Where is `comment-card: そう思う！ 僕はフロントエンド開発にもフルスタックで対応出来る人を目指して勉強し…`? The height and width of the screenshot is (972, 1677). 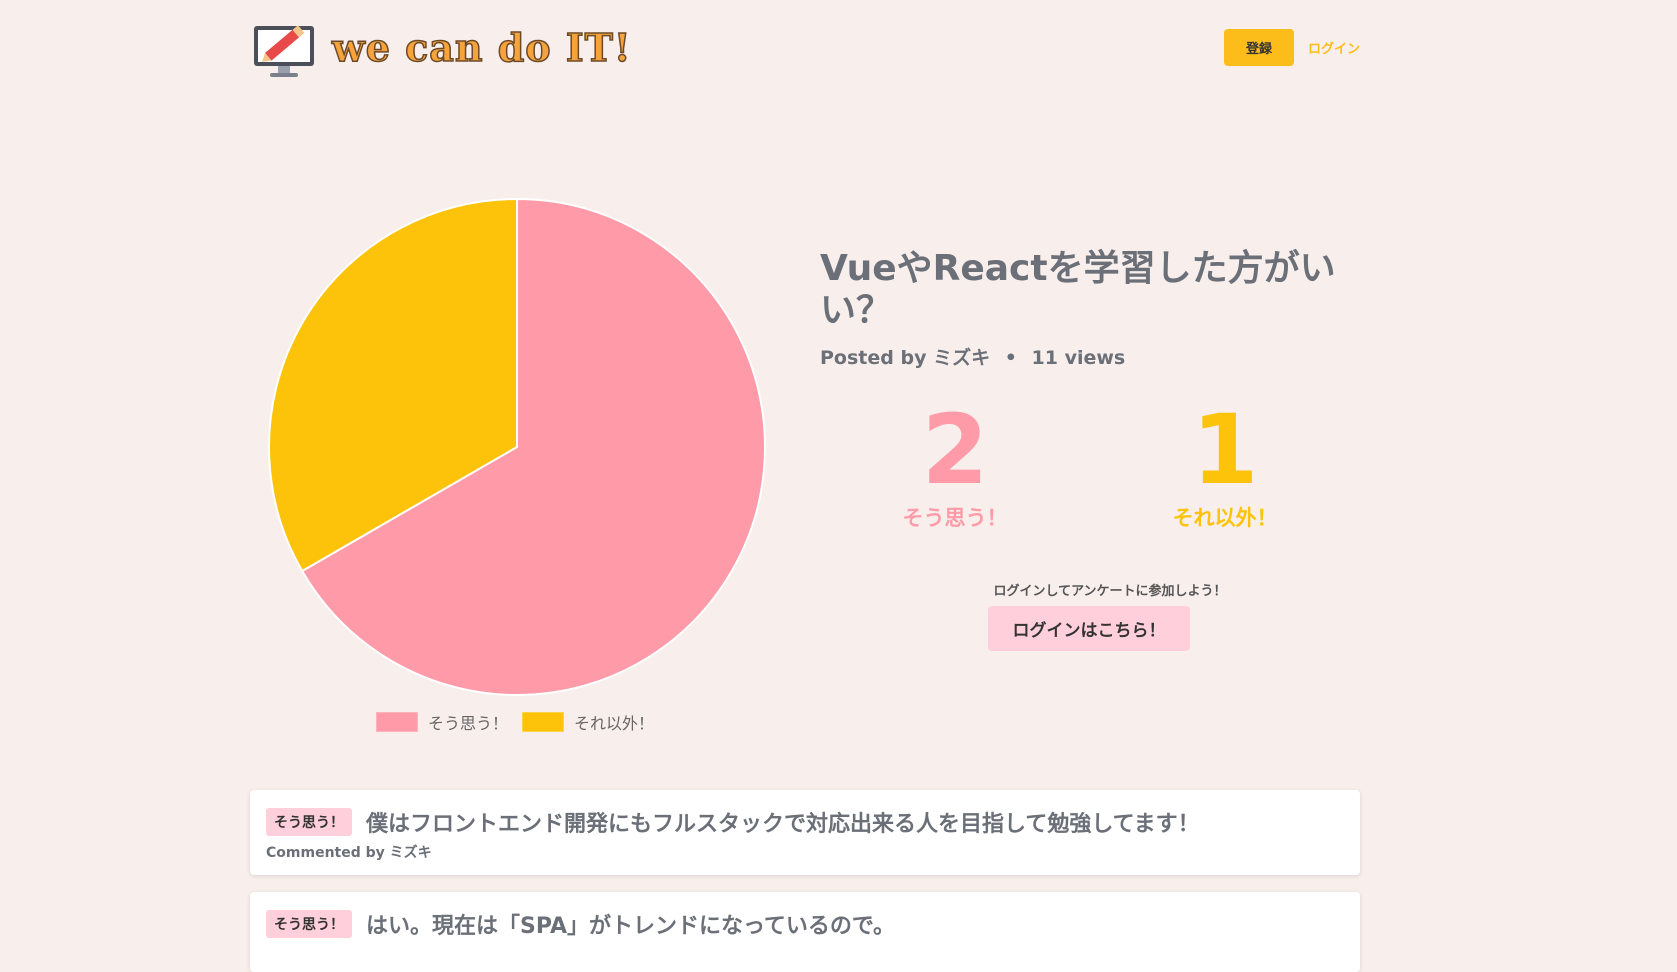
comment-card: そう思う！ 僕はフロントエンド開発にもフルスタックで対応出来る人を目指して勉強し… is located at coordinates (805, 832).